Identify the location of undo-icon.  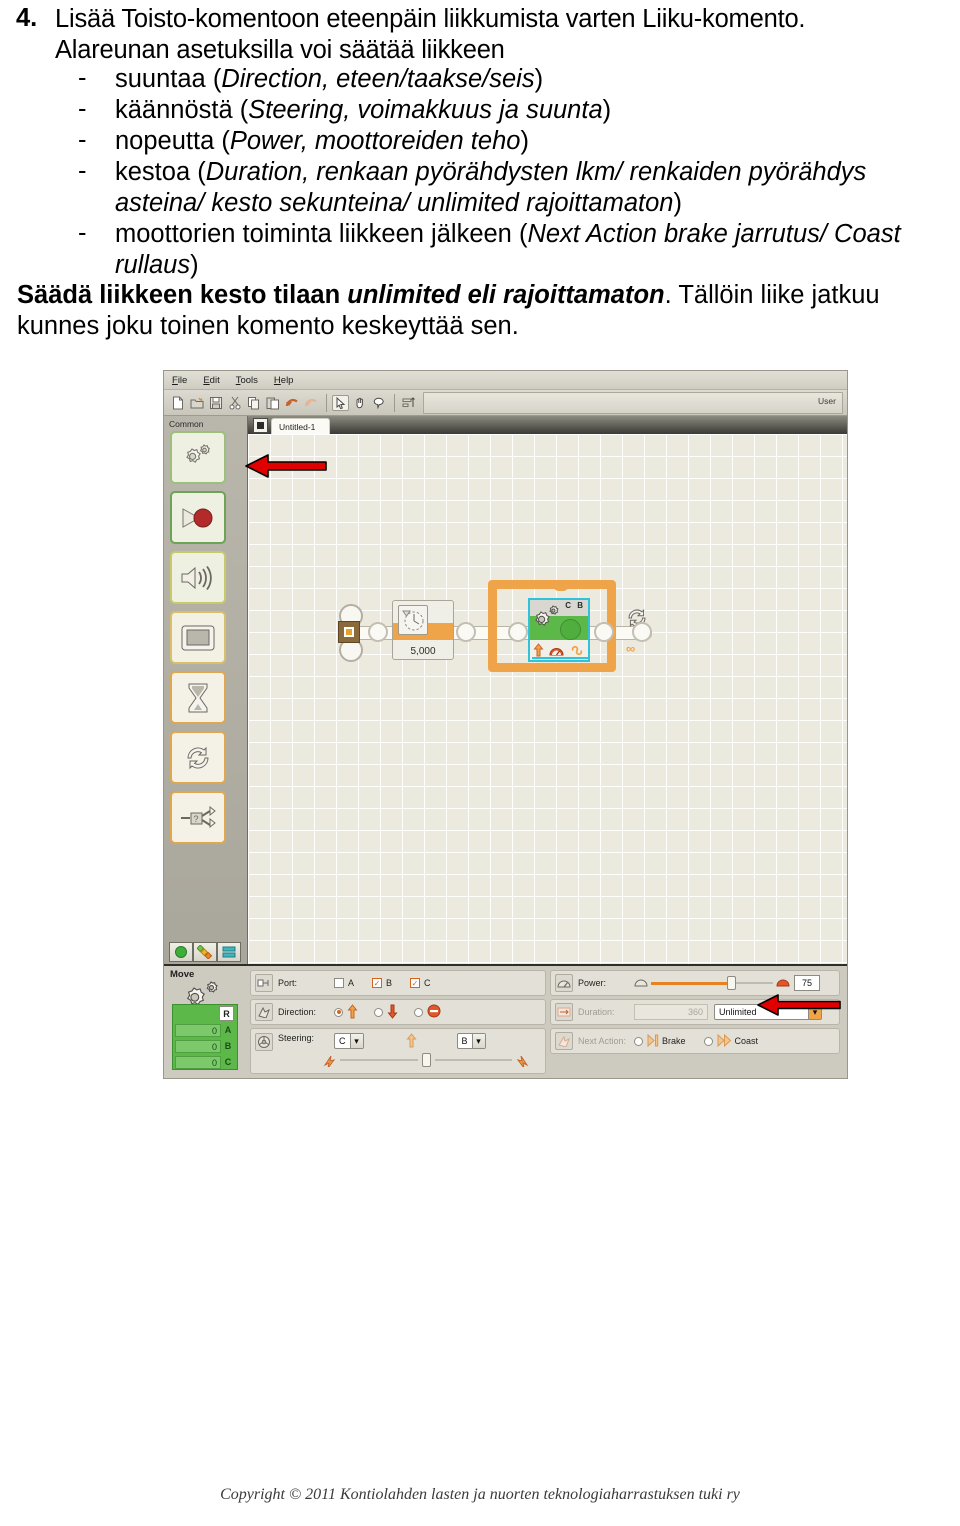
(291, 402).